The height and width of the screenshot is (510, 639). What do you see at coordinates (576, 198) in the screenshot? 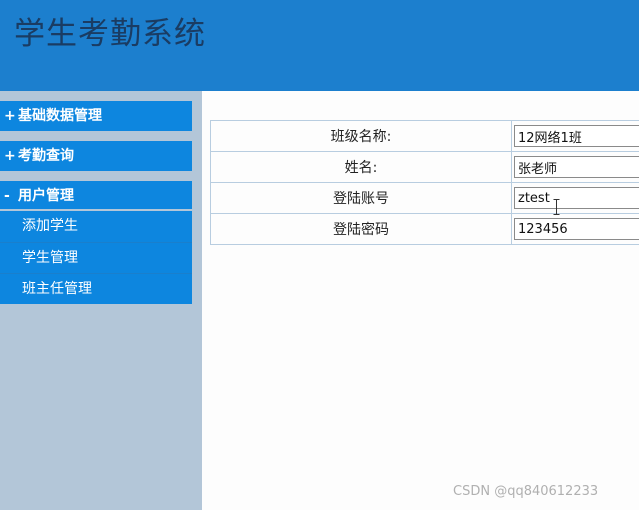
I see `login-account-field` at bounding box center [576, 198].